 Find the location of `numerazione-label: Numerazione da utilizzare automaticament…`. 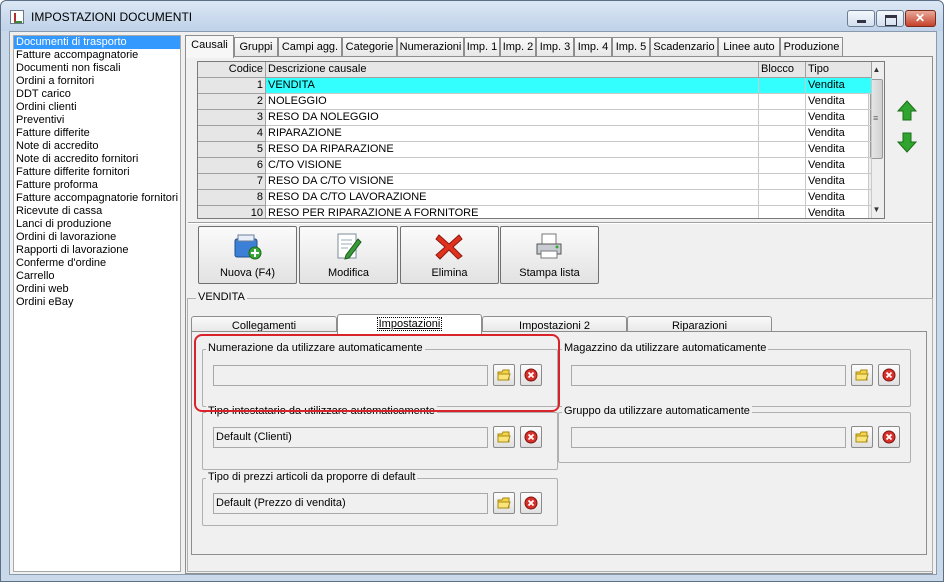

numerazione-label: Numerazione da utilizzare automaticament… is located at coordinates (315, 348).